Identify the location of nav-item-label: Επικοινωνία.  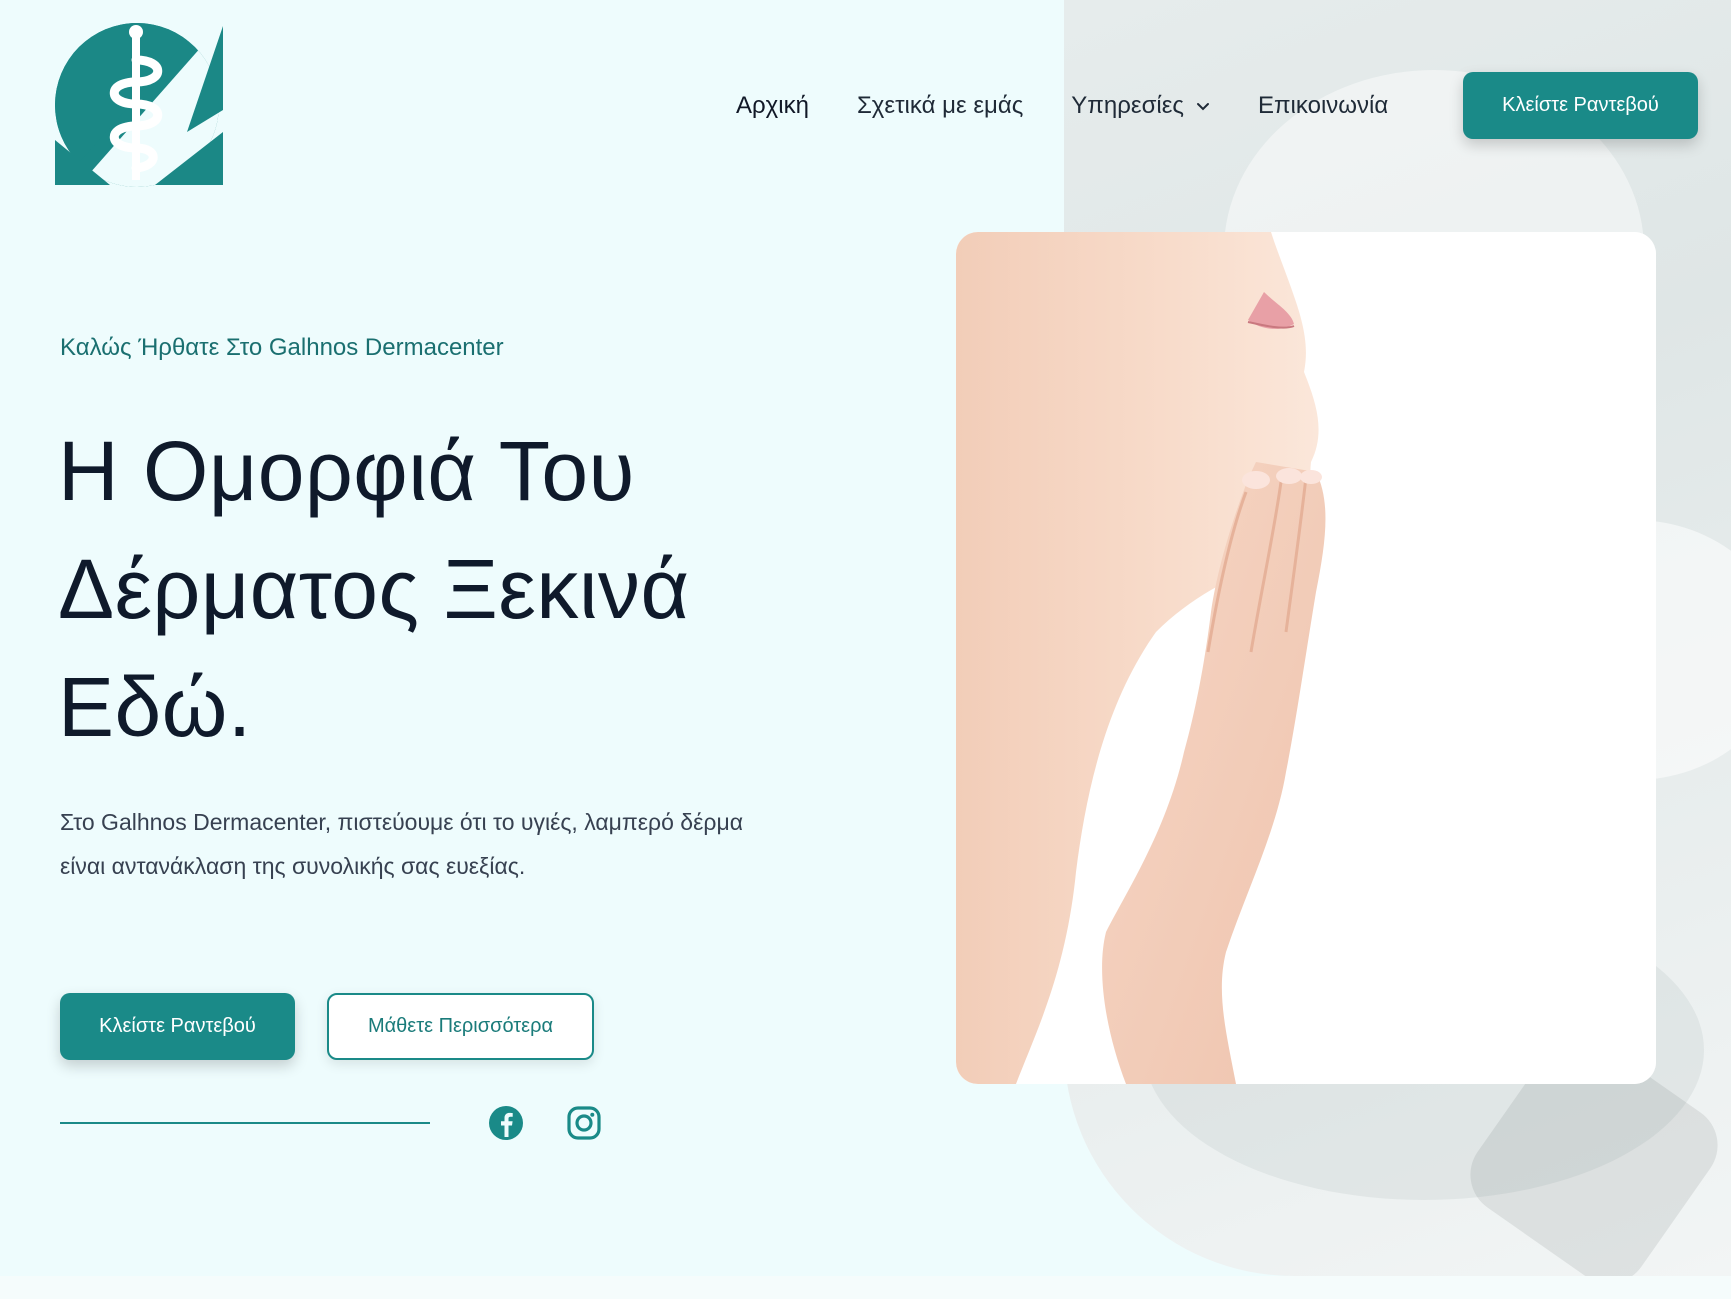
(1323, 105).